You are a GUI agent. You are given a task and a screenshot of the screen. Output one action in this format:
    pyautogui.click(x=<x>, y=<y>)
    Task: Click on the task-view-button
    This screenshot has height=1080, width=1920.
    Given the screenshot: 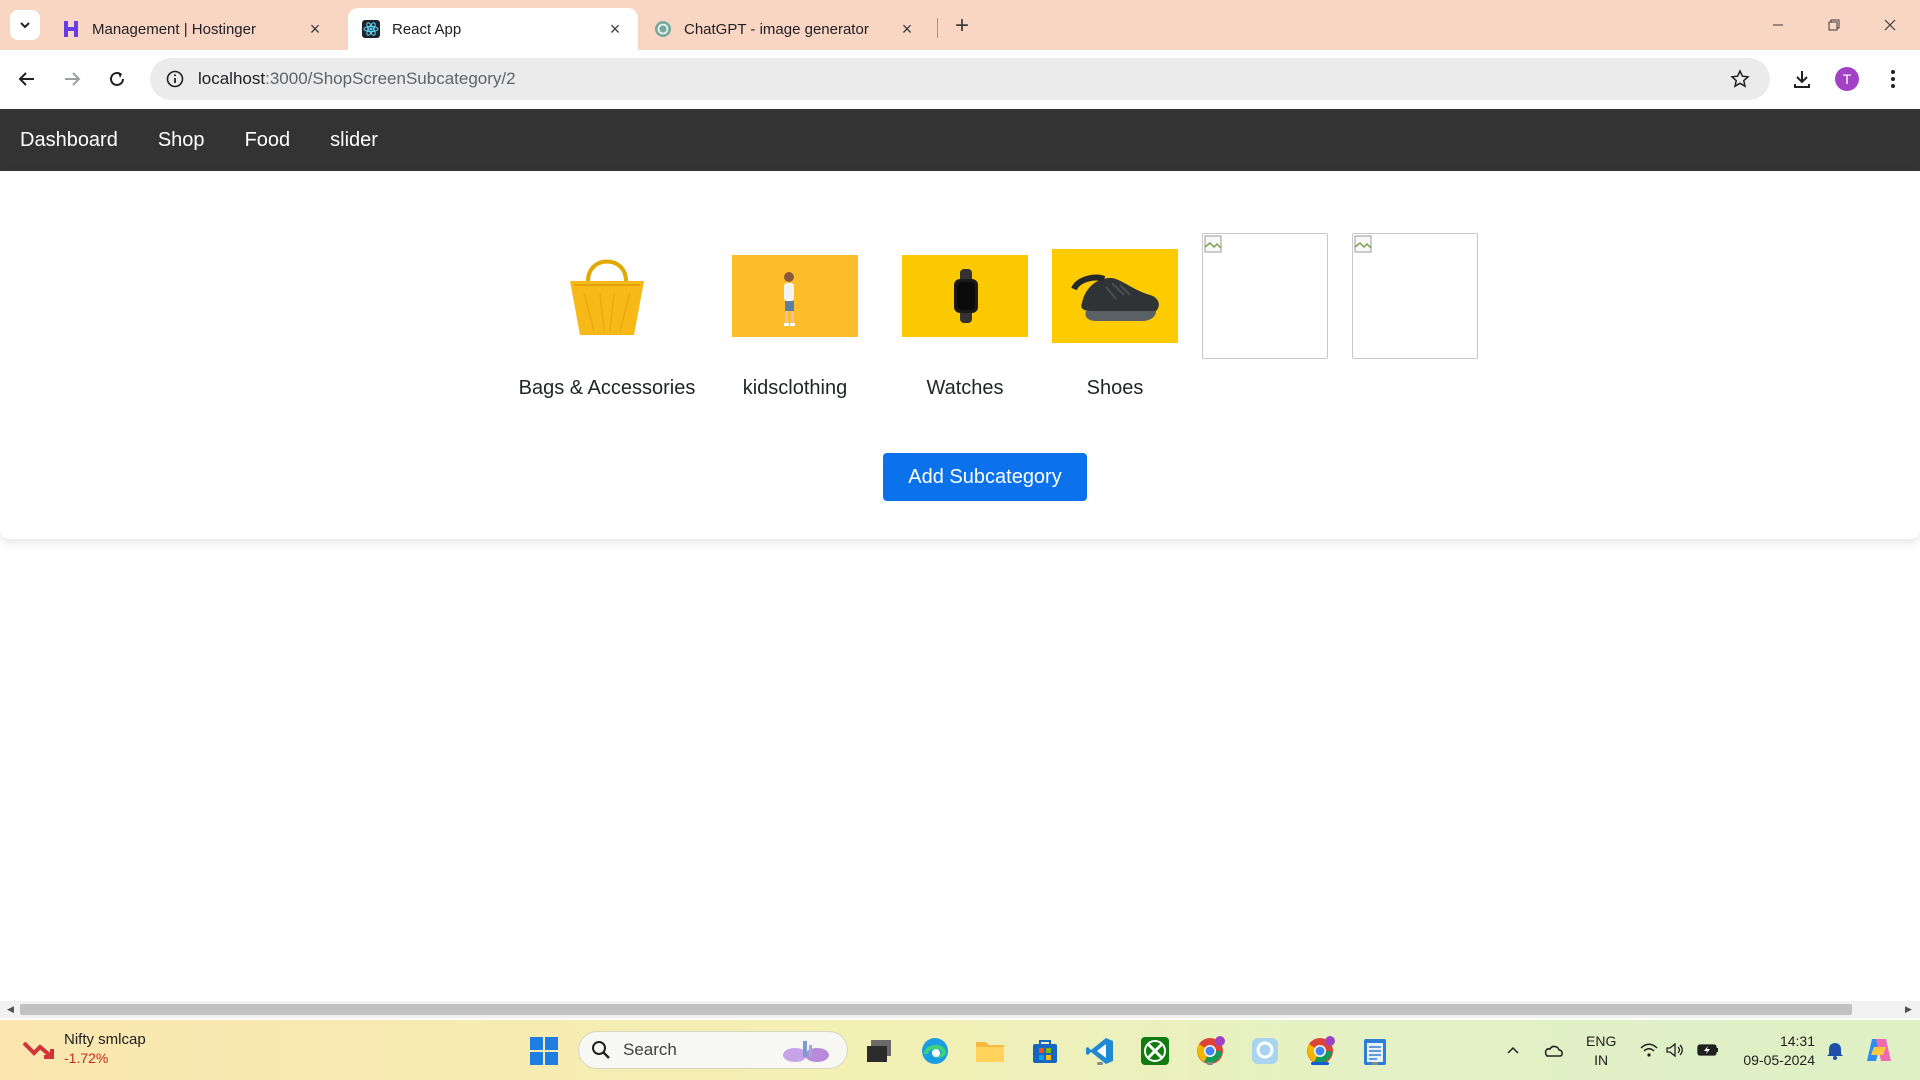 What is the action you would take?
    pyautogui.click(x=879, y=1051)
    